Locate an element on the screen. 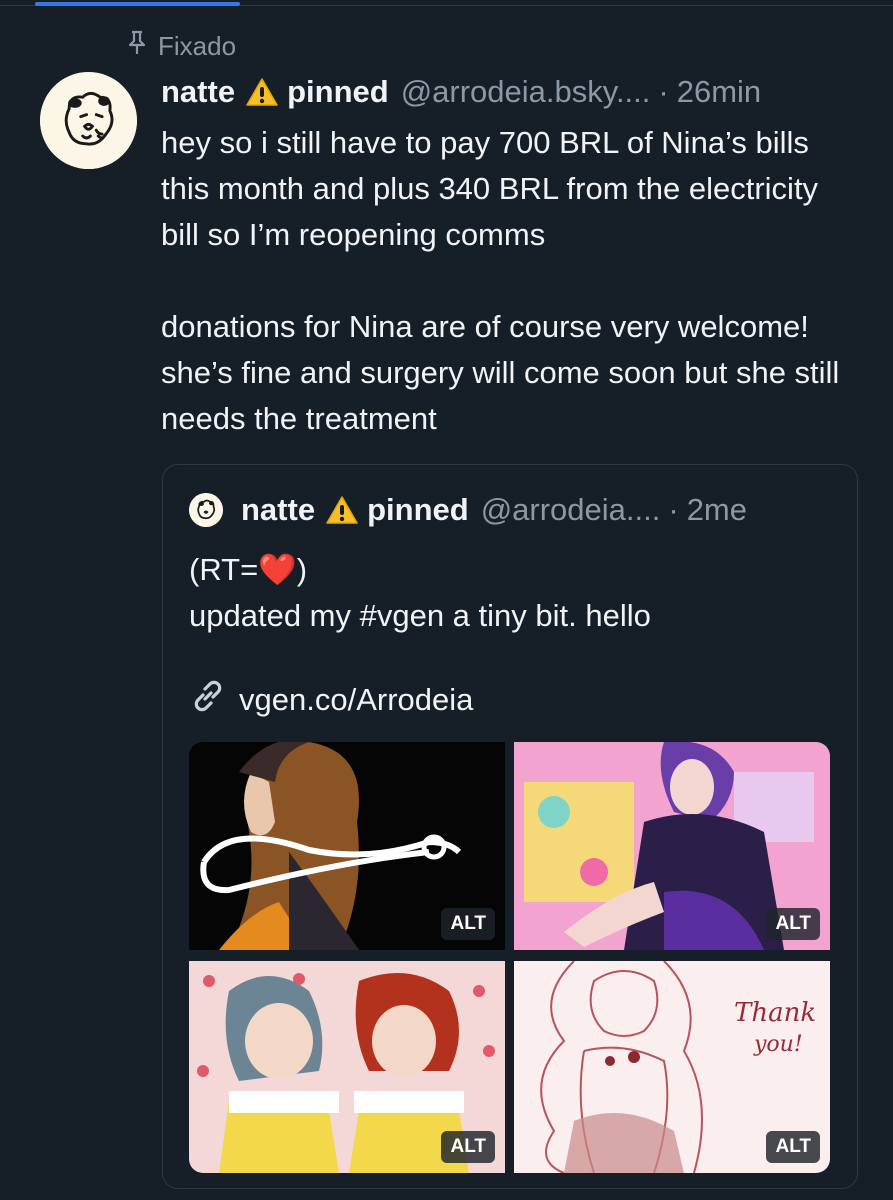 The height and width of the screenshot is (1200, 893). quoted-avatar is located at coordinates (206, 510).